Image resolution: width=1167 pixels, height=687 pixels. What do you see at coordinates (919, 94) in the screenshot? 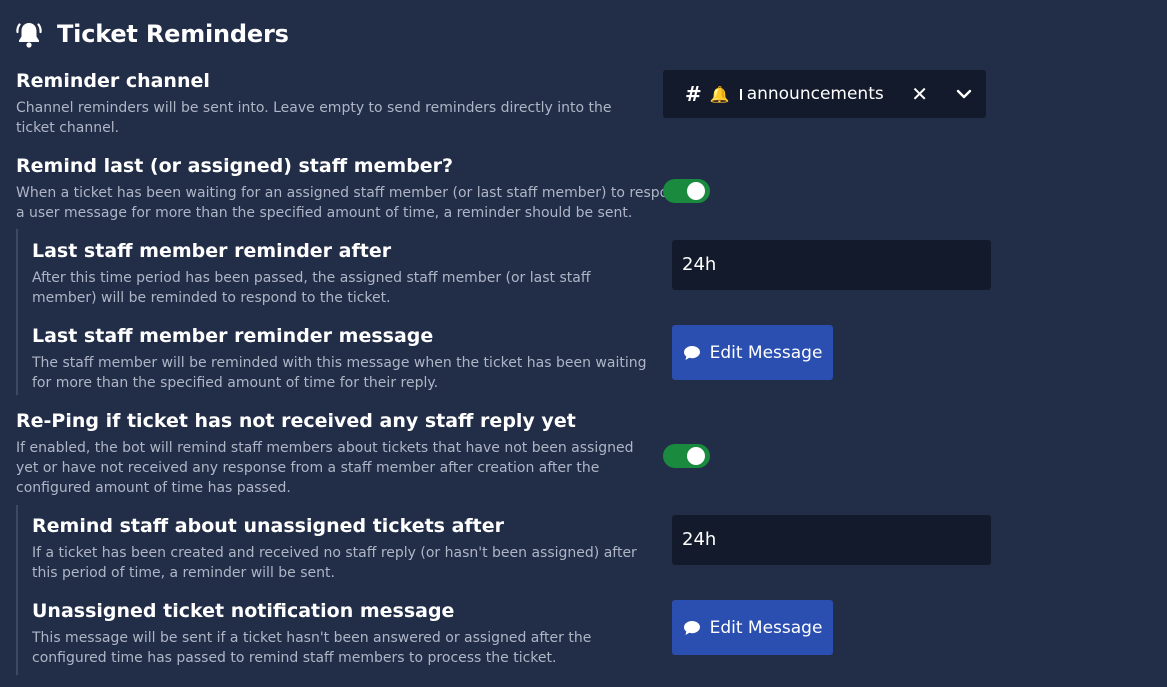
I see `clear-selection-icon: ✕` at bounding box center [919, 94].